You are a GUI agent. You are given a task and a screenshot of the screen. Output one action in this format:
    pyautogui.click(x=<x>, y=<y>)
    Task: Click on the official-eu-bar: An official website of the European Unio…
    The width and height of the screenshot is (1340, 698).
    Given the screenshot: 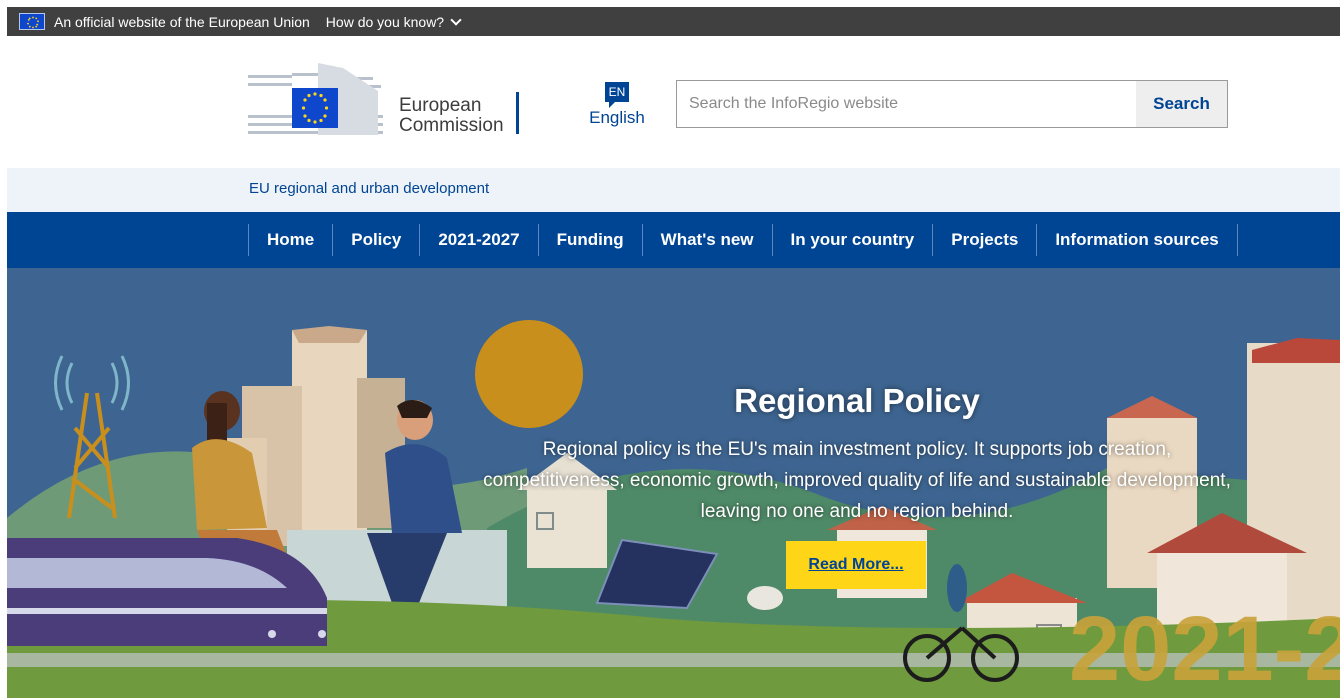 What is the action you would take?
    pyautogui.click(x=673, y=21)
    